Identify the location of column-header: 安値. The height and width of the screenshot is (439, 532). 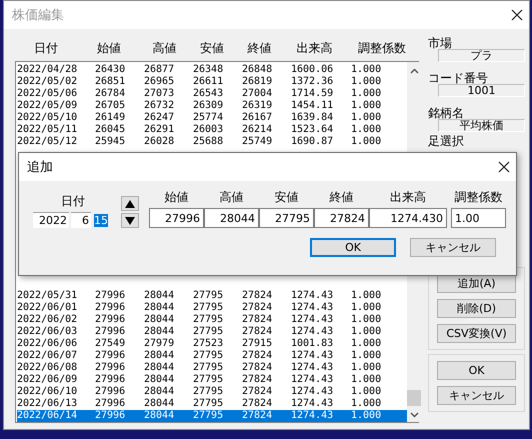
(212, 48).